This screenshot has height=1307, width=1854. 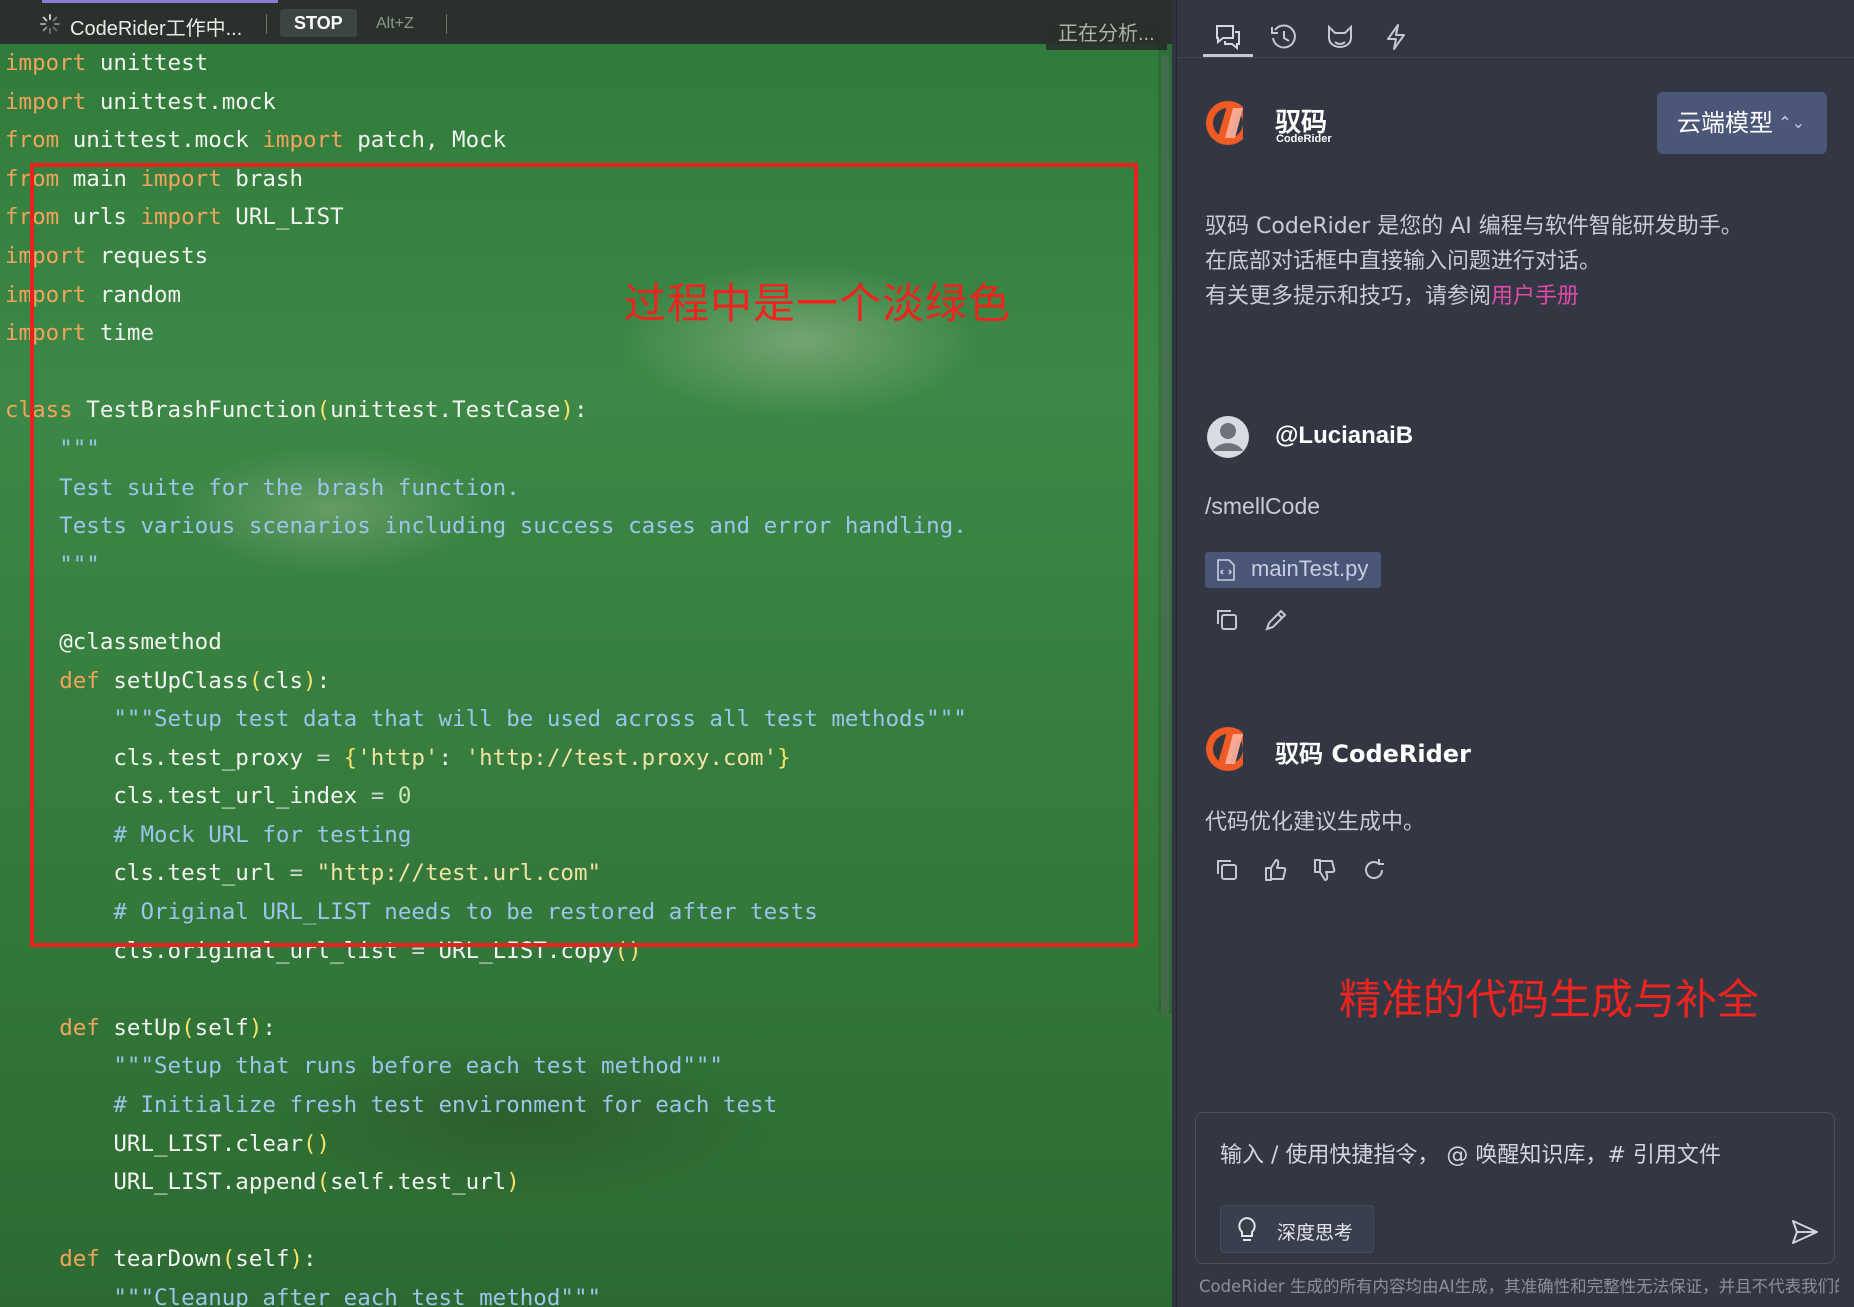 What do you see at coordinates (1348, 296) in the screenshot?
I see `intro-text: 有关更多提示和技巧，请参阅` at bounding box center [1348, 296].